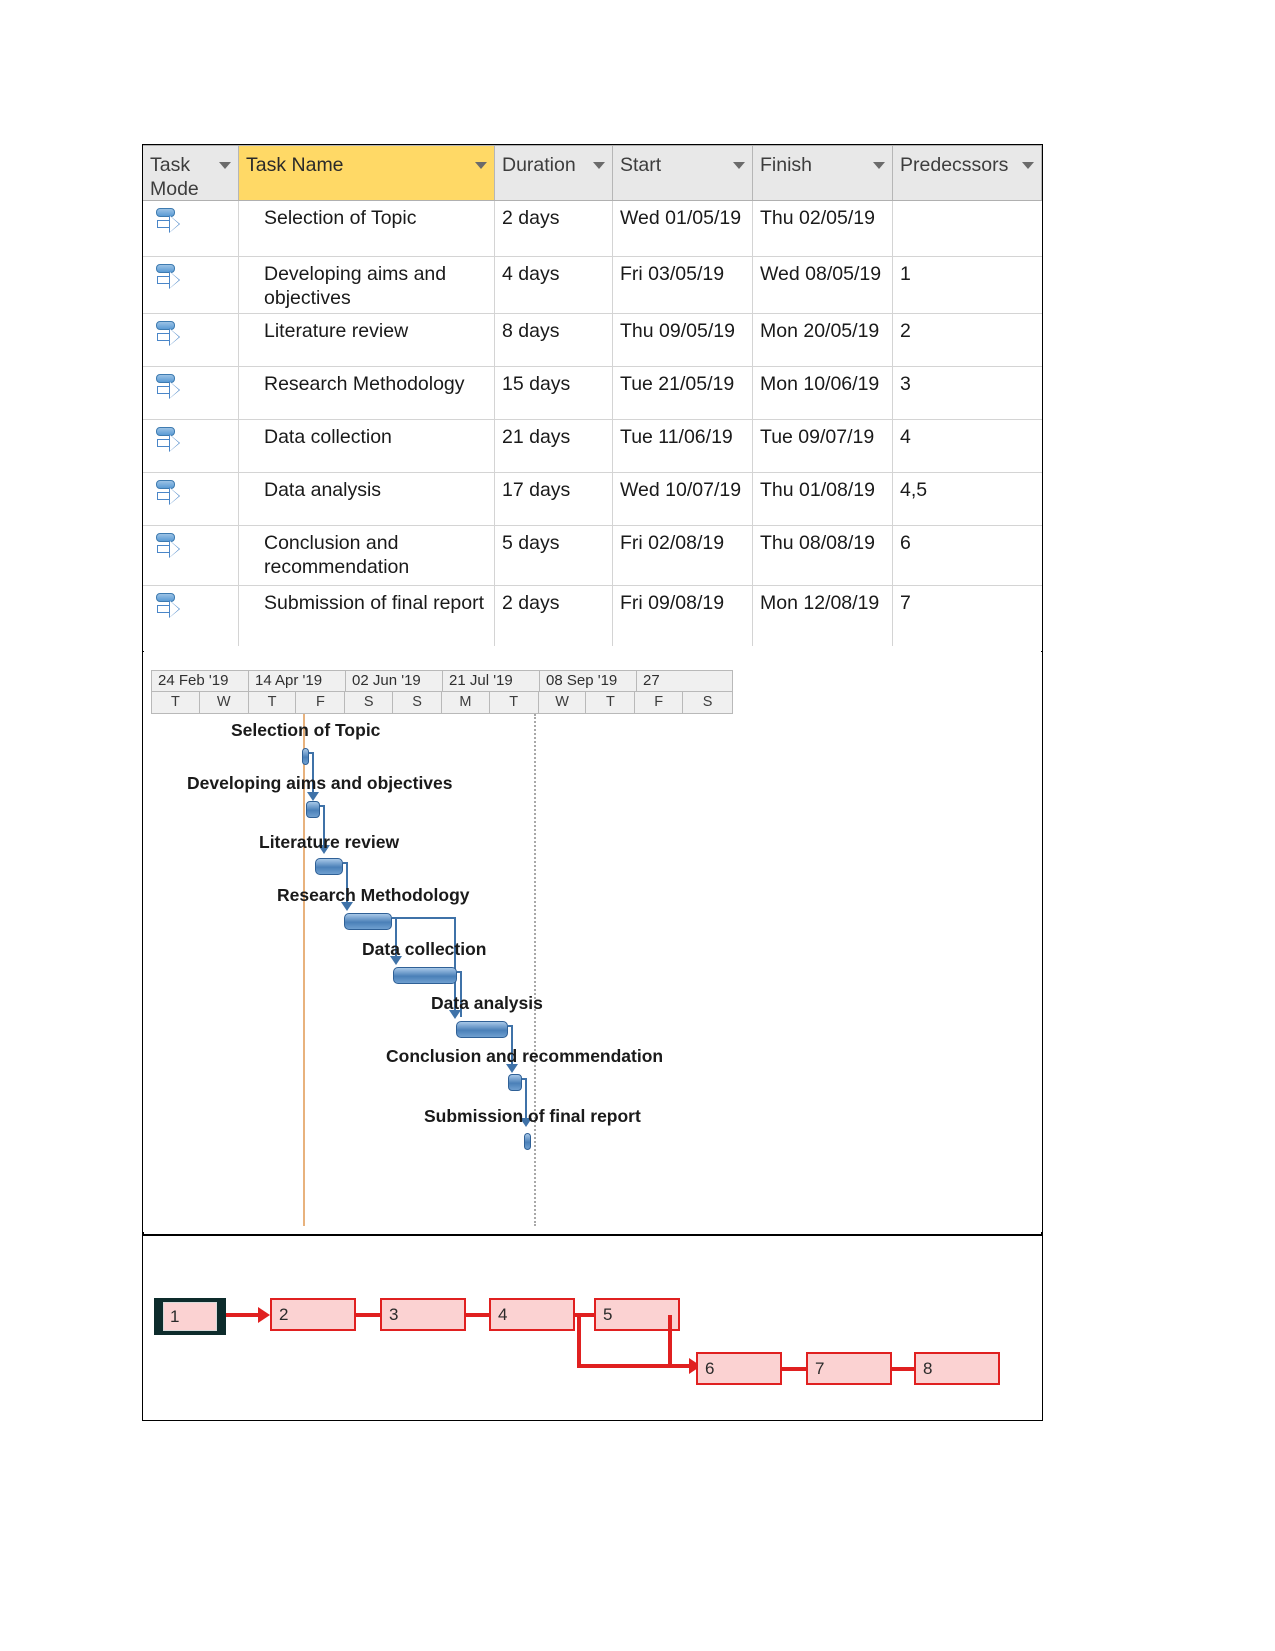 This screenshot has height=1651, width=1275. I want to click on gantt-bar-label: Conclusion and recommendation, so click(525, 1056).